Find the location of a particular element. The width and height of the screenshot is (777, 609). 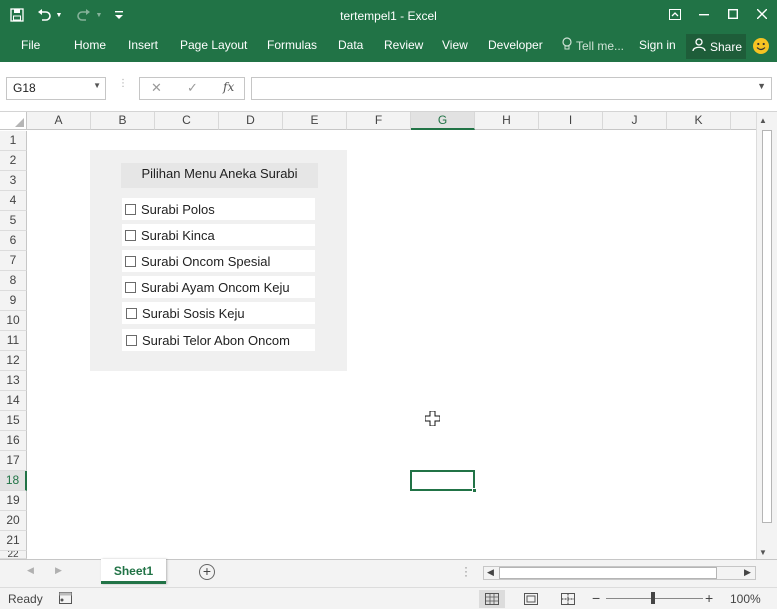

row-header-17: 17 is located at coordinates (13, 461).